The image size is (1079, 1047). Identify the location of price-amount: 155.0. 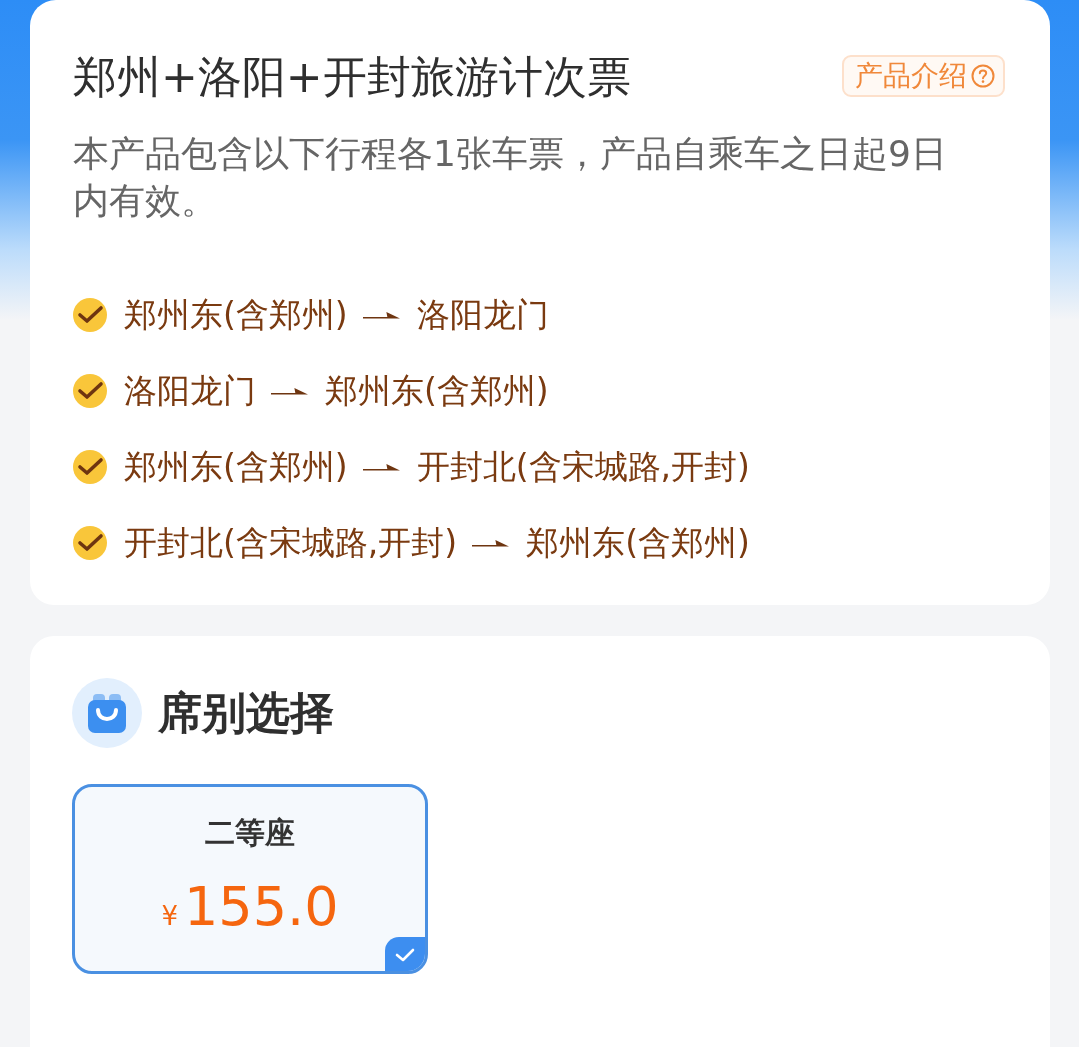
(261, 907).